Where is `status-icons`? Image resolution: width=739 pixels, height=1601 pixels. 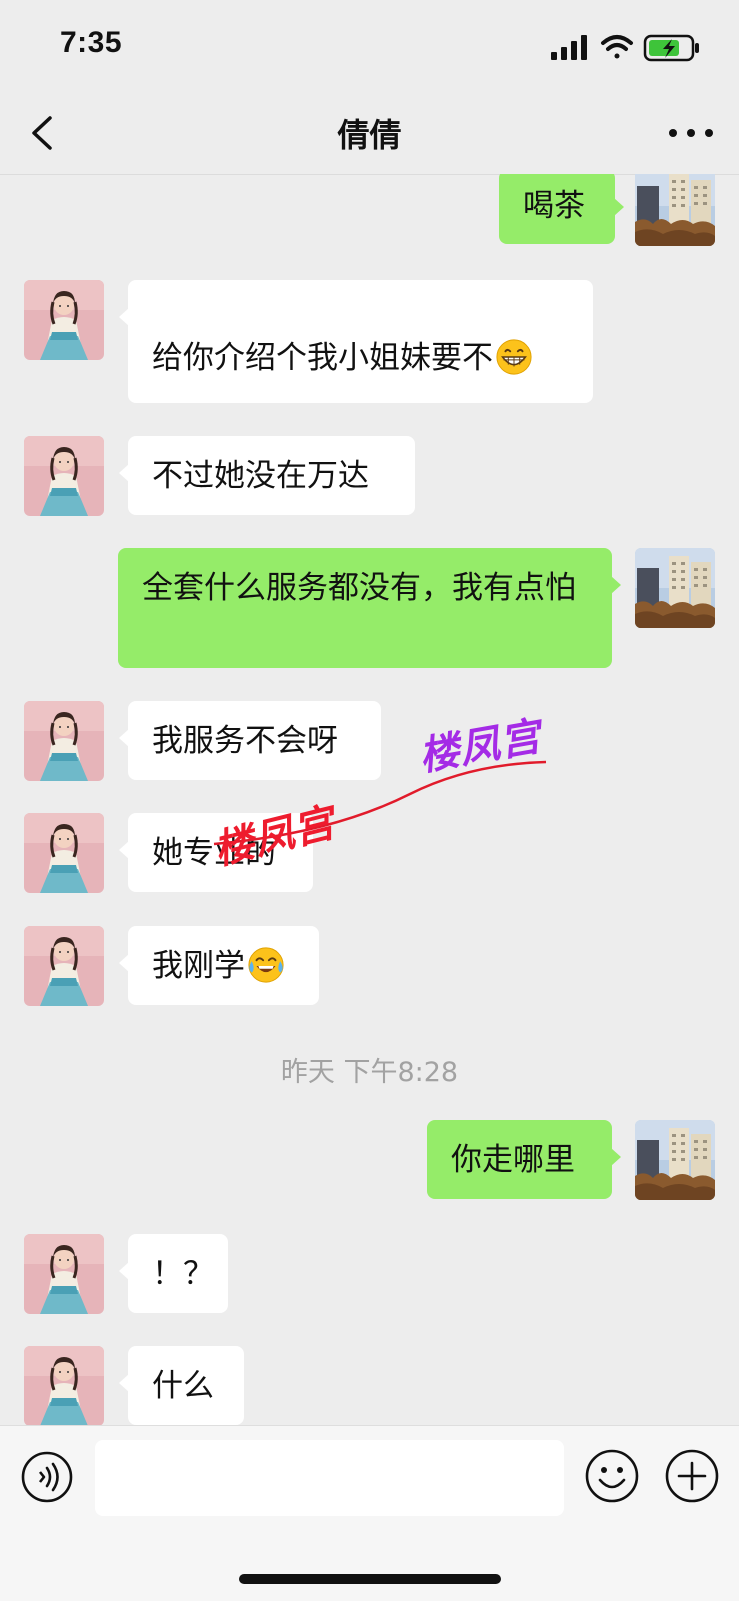
status-icons is located at coordinates (625, 48).